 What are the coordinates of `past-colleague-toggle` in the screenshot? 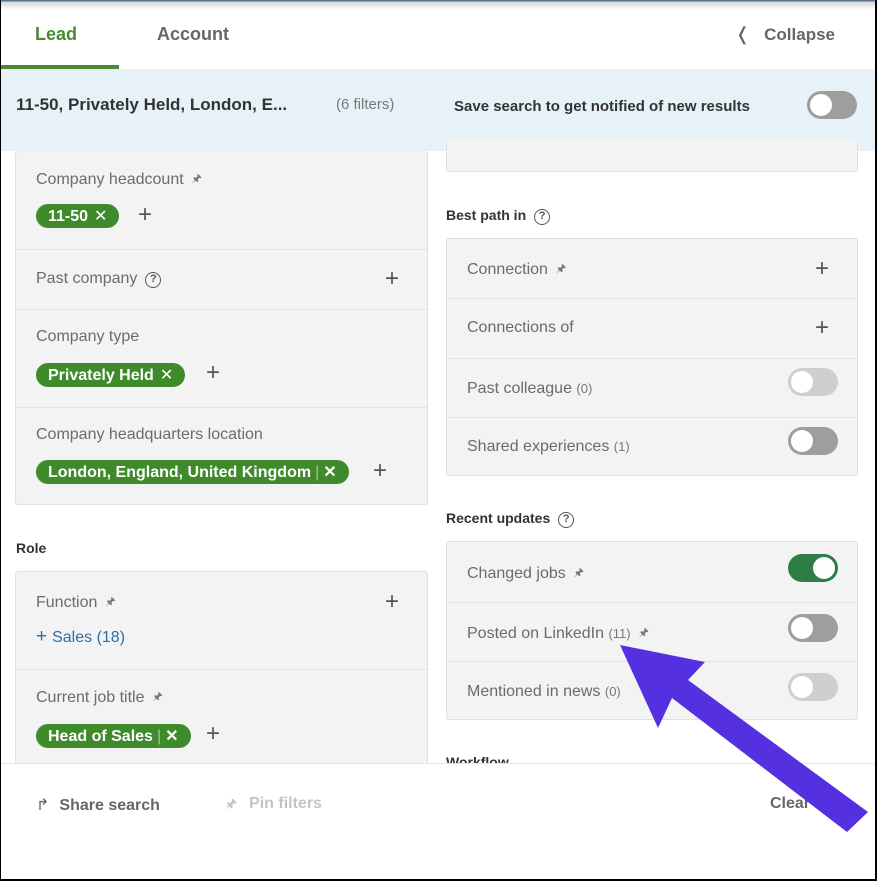 It's located at (813, 382).